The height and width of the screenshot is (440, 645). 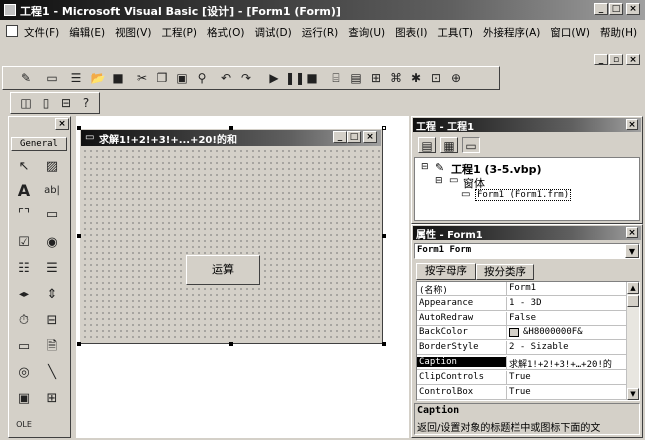 I want to click on tree-collapse-icon: ⊟, so click(x=425, y=167).